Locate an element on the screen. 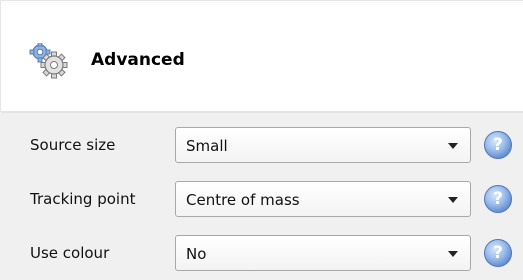 This screenshot has width=523, height=280. tracking-point-value: Centre of mass is located at coordinates (243, 200).